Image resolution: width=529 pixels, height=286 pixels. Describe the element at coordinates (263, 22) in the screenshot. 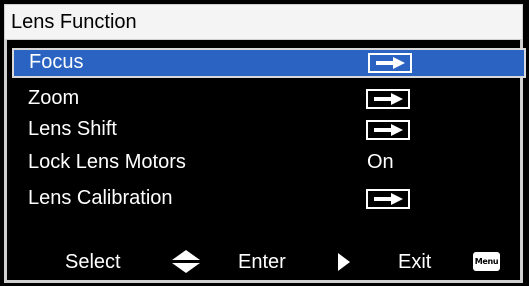

I see `title-bar: Lens Function` at that location.